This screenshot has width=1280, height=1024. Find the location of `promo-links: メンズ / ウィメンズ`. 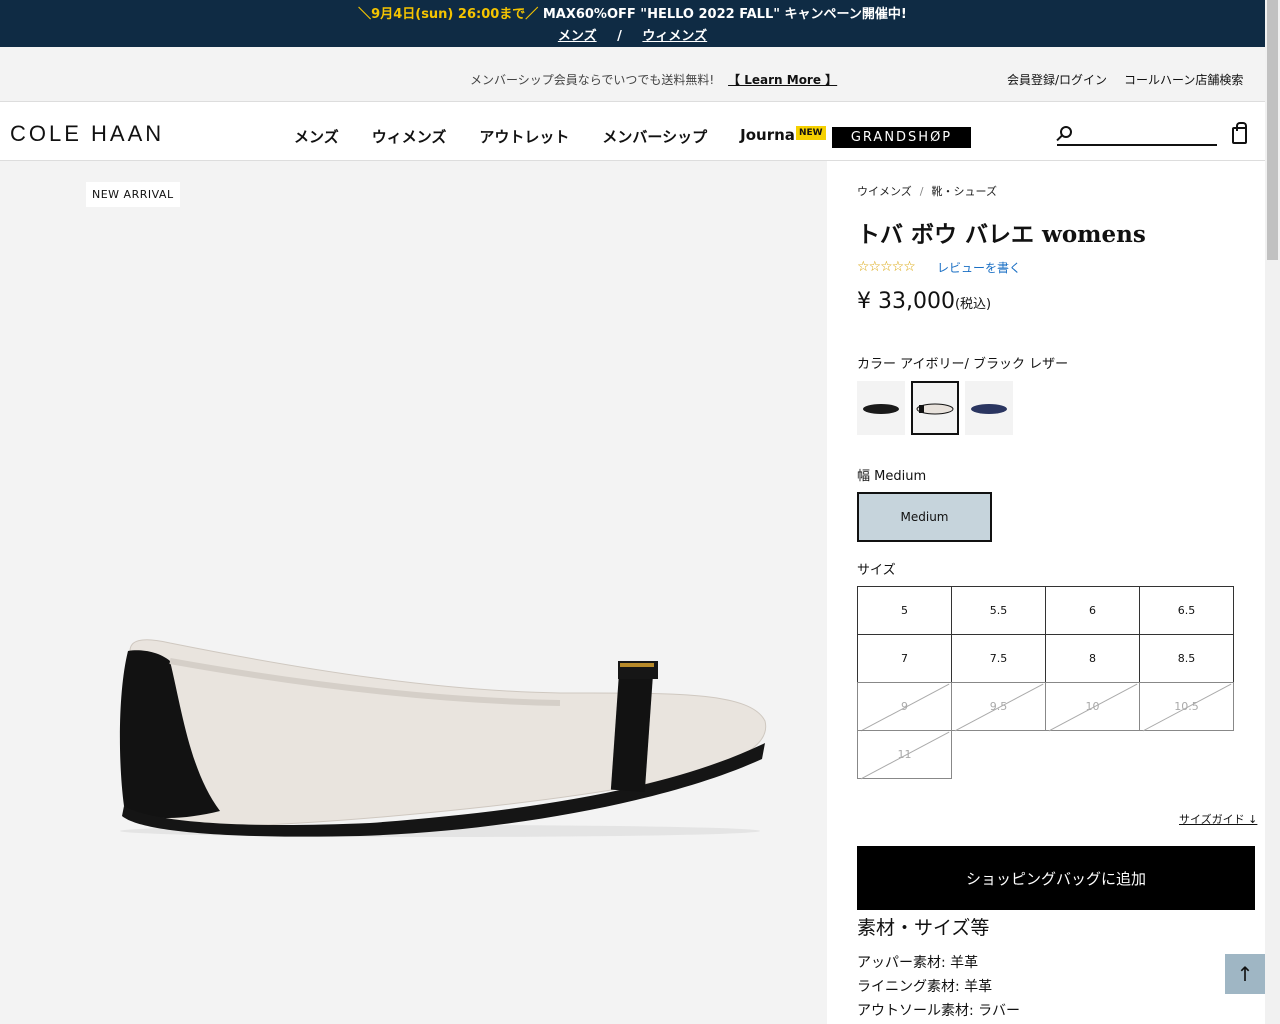

promo-links: メンズ / ウィメンズ is located at coordinates (632, 34).